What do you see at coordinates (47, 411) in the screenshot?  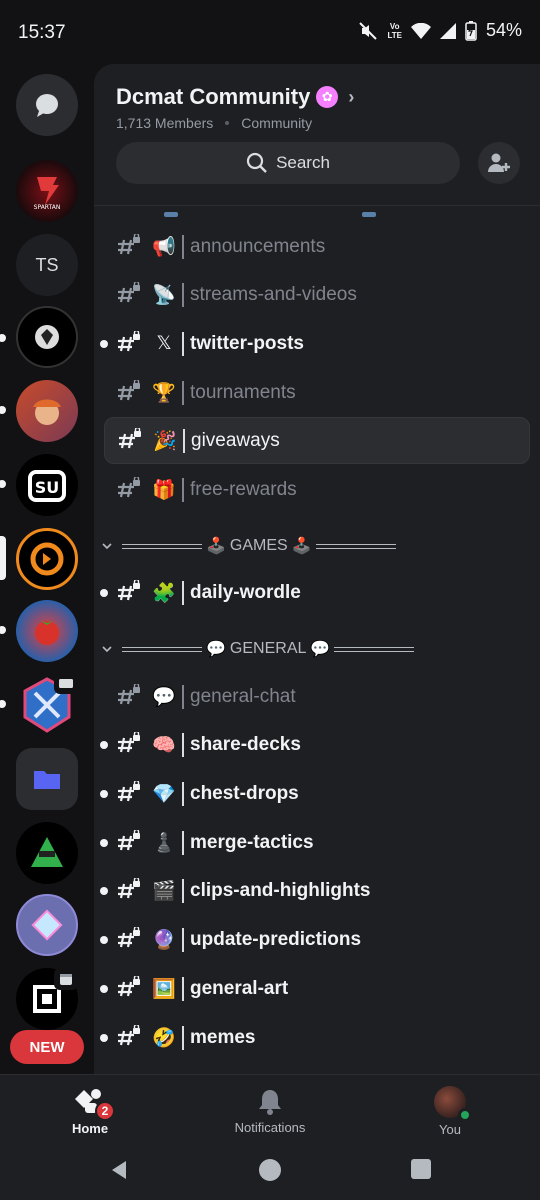 I see `server-cartoon` at bounding box center [47, 411].